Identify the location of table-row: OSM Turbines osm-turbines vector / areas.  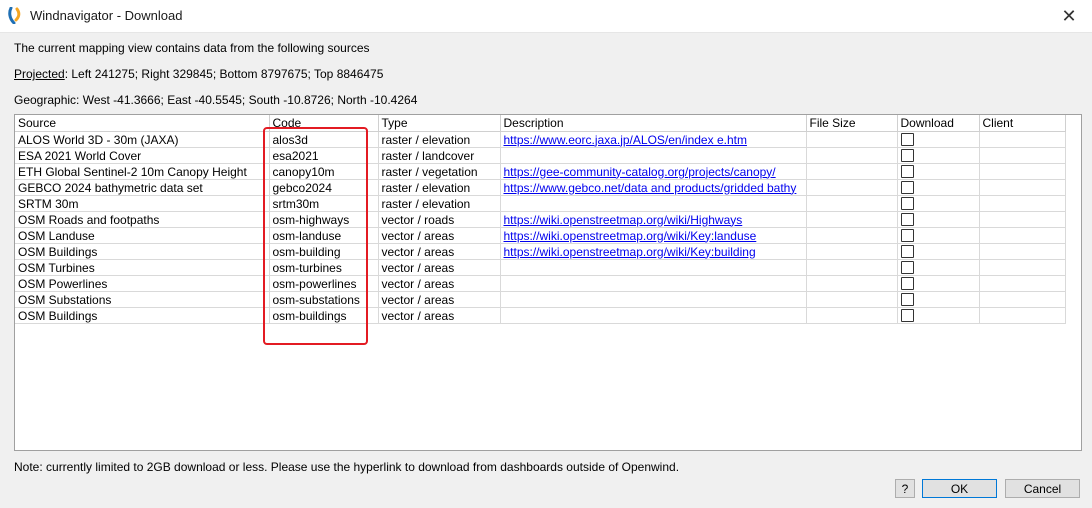
(540, 267).